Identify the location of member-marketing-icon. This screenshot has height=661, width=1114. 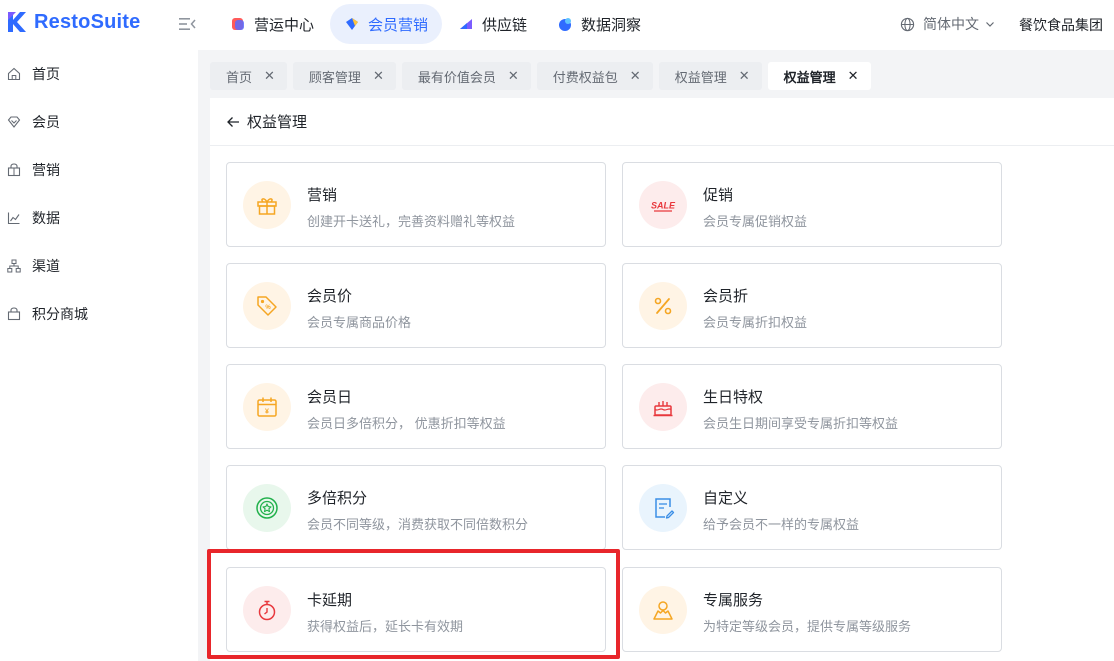
(352, 24).